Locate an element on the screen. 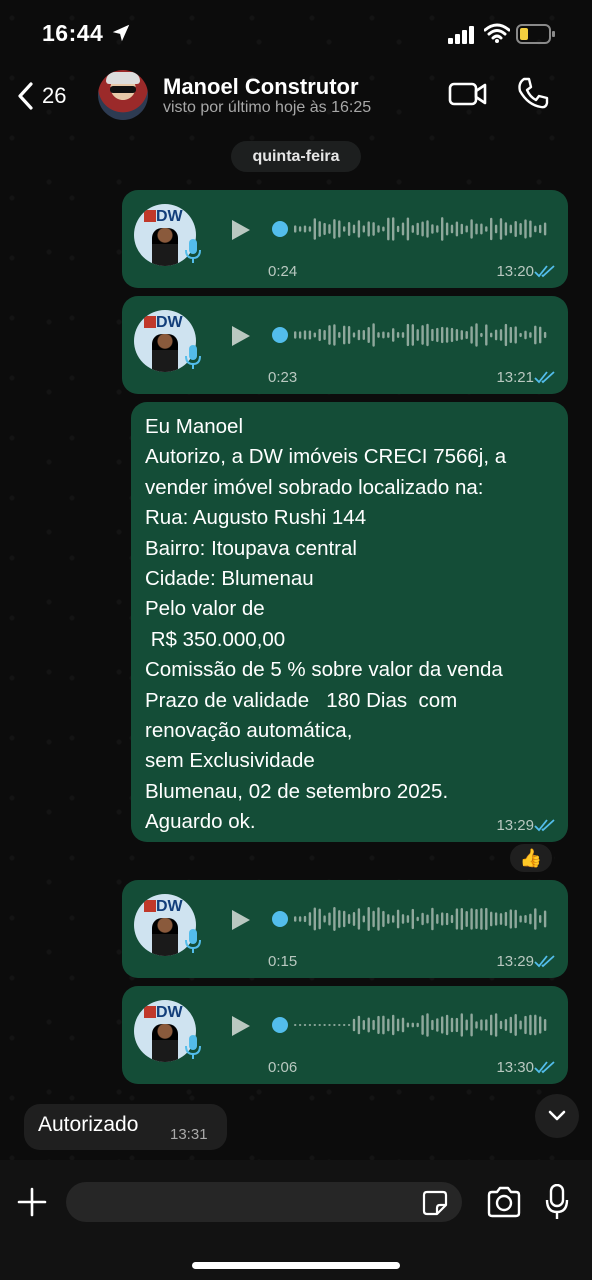 Image resolution: width=592 pixels, height=1280 pixels. voice-message: DW 0:23 13:21 is located at coordinates (345, 345).